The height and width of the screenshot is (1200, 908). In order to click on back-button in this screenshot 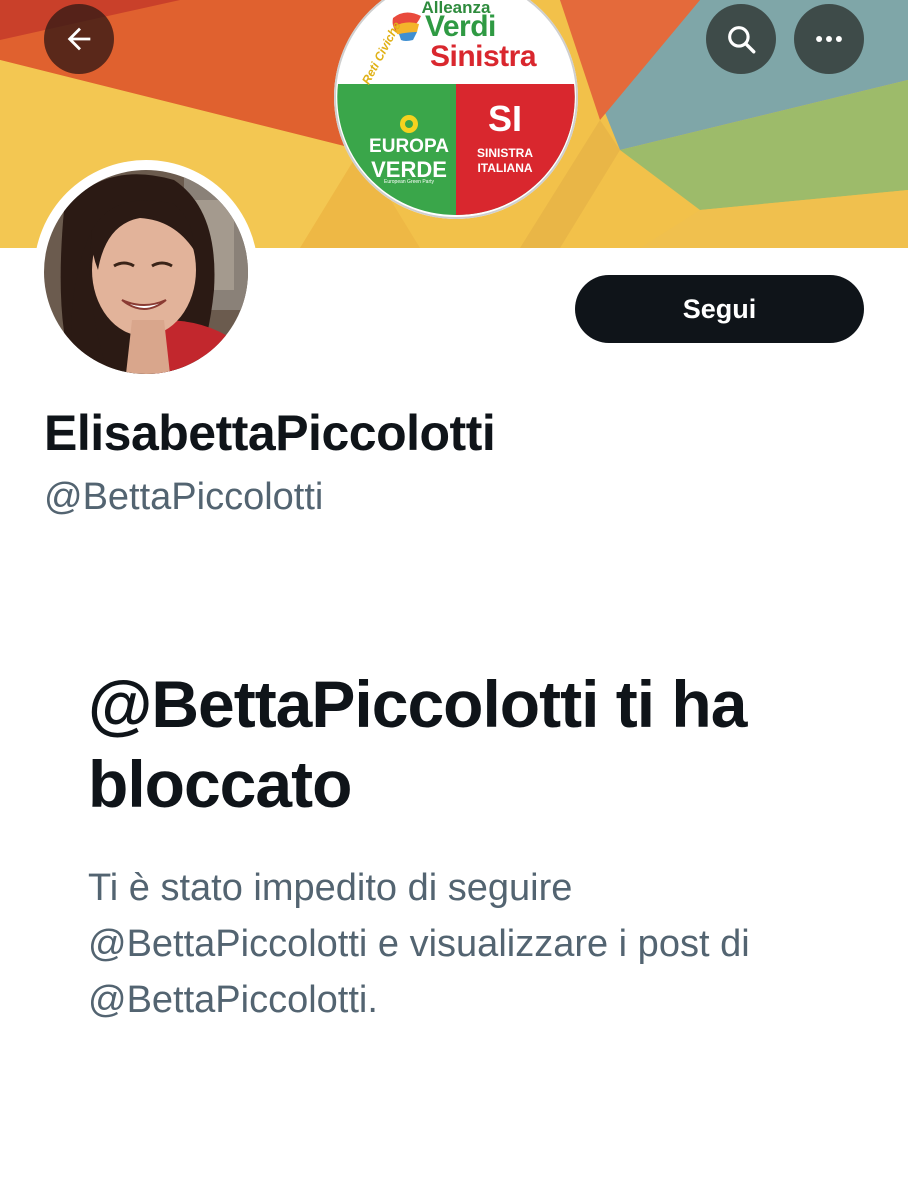, I will do `click(79, 39)`.